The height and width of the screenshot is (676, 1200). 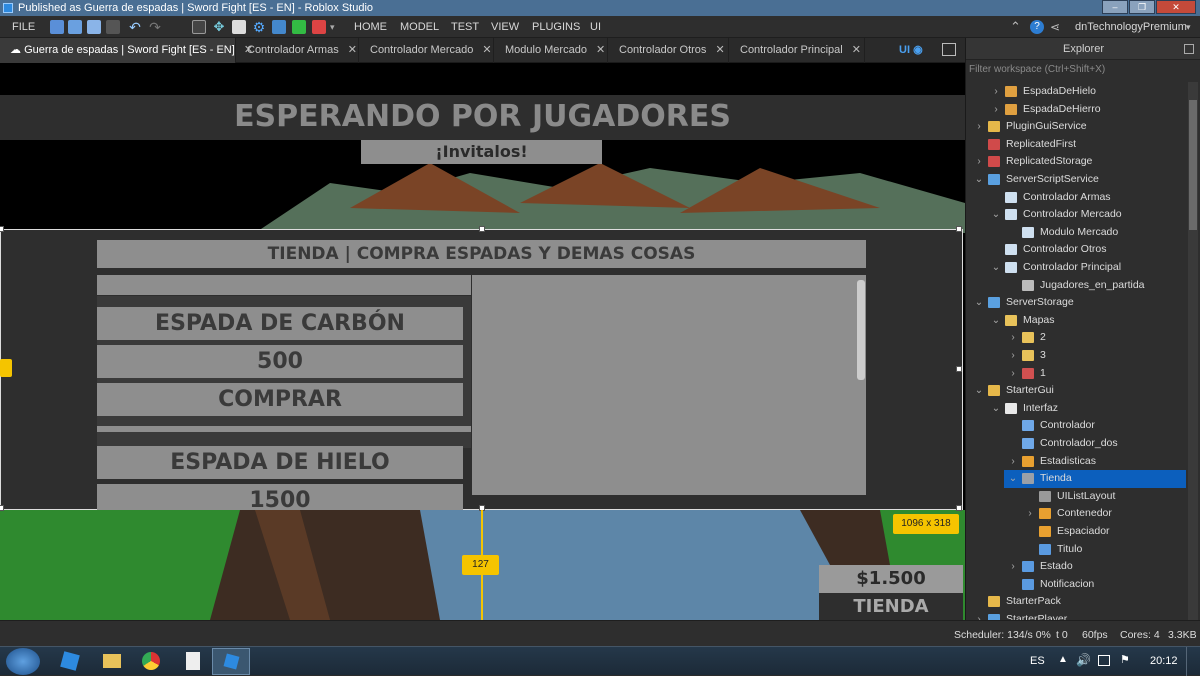 I want to click on paste-icon, so click(x=113, y=27).